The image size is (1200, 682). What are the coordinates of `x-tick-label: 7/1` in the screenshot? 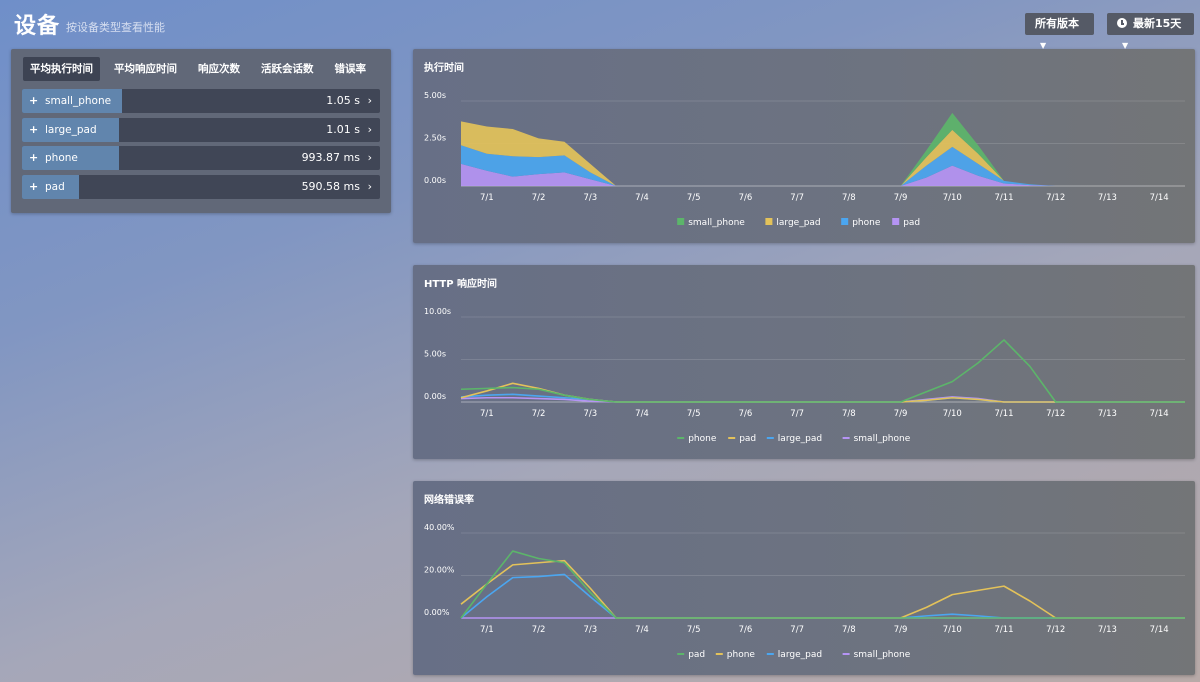 It's located at (487, 630).